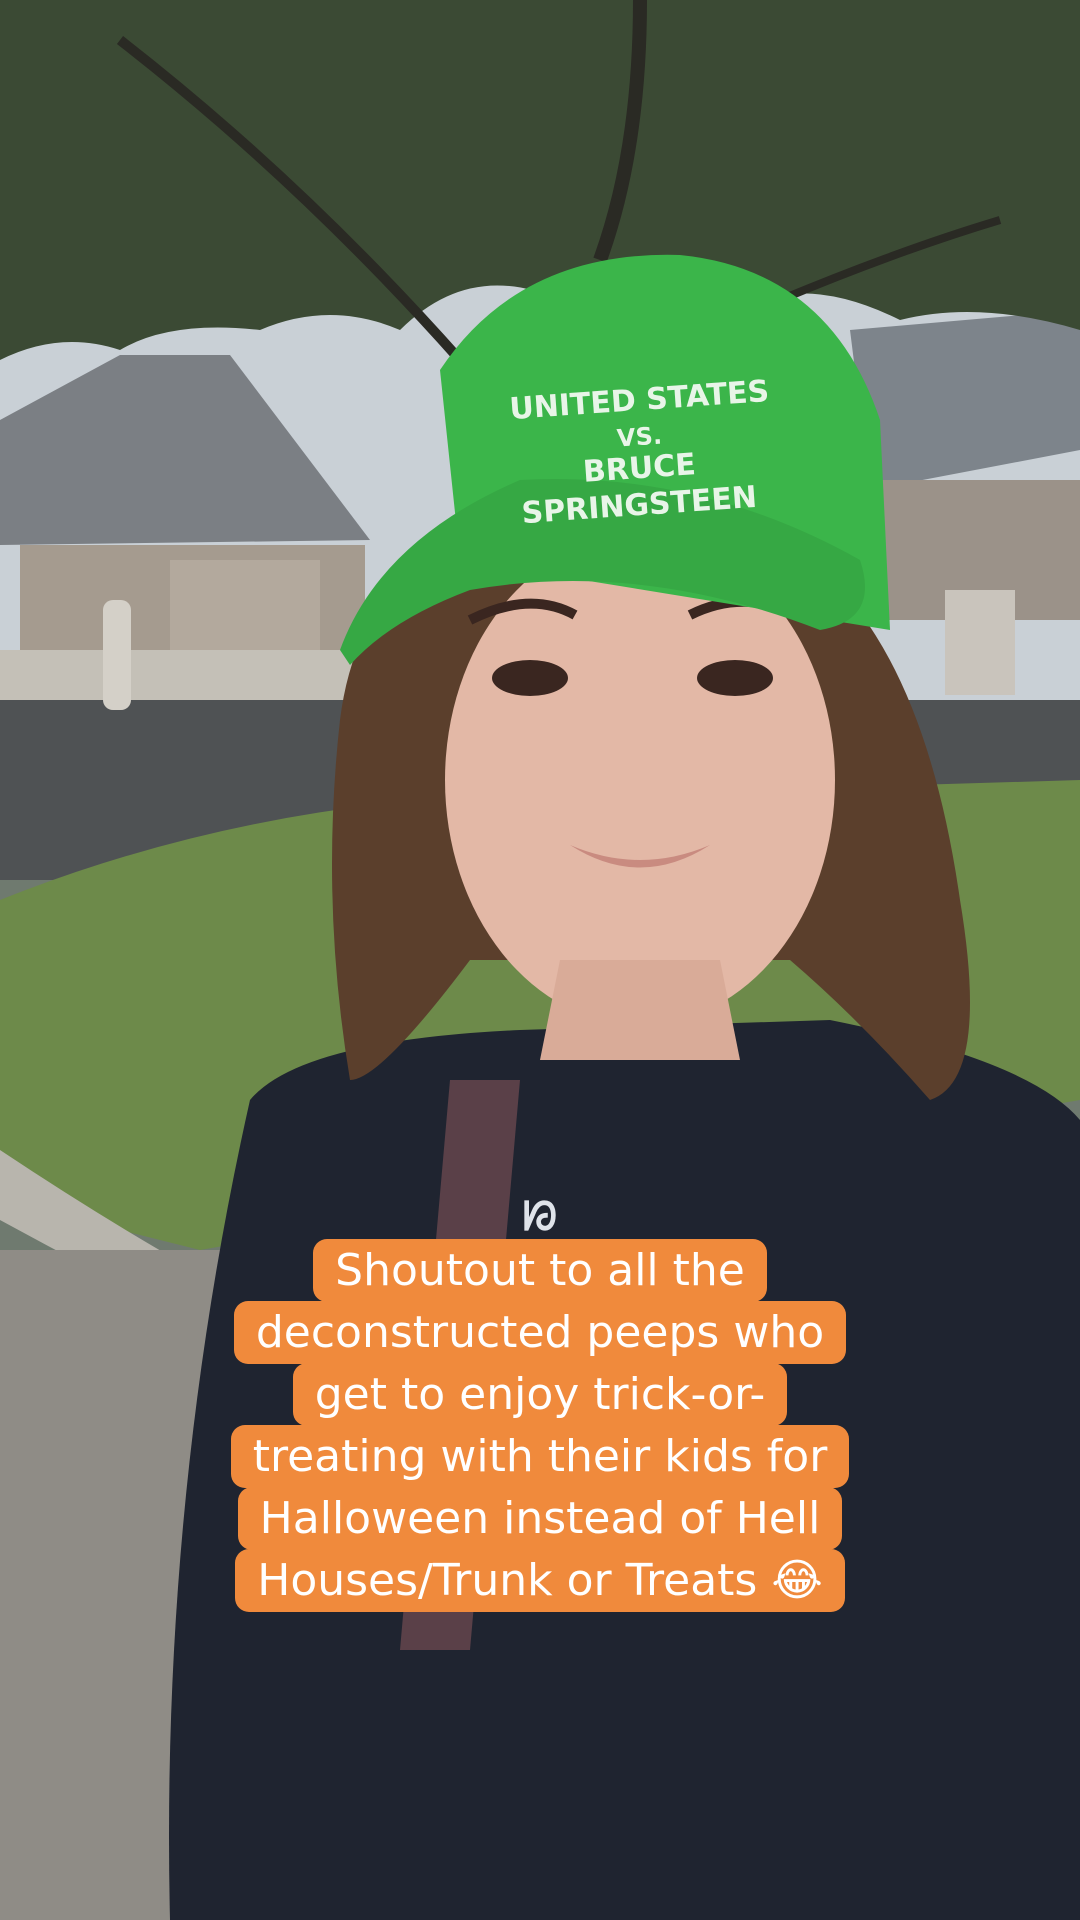  What do you see at coordinates (640, 1010) in the screenshot?
I see `neck` at bounding box center [640, 1010].